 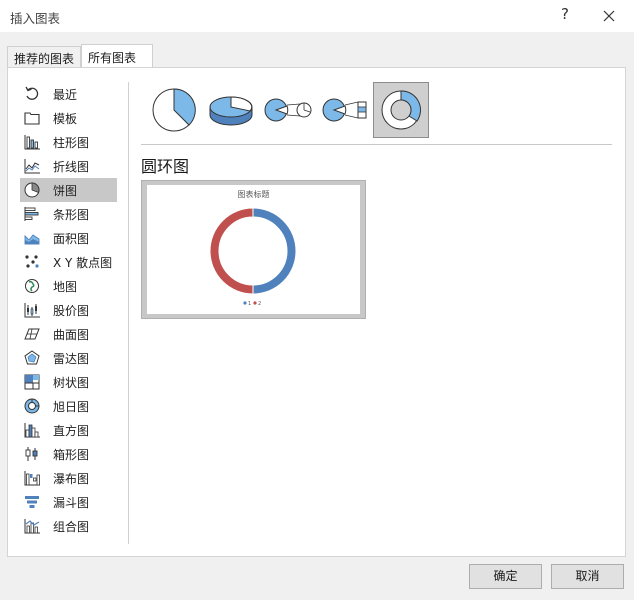 What do you see at coordinates (32, 357) in the screenshot?
I see `radar-chart-icon` at bounding box center [32, 357].